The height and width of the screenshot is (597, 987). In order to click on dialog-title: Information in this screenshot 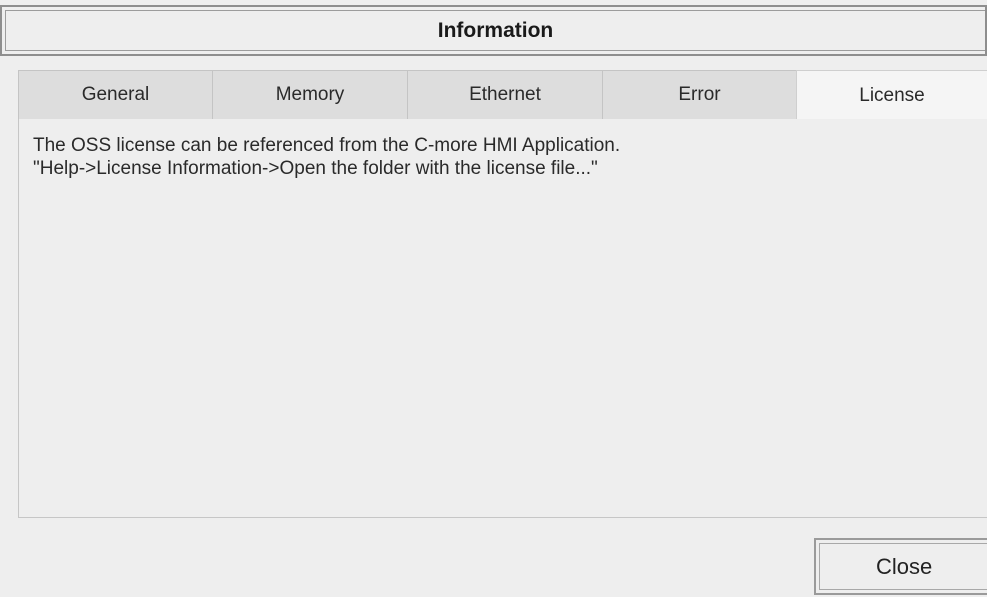, I will do `click(495, 30)`.